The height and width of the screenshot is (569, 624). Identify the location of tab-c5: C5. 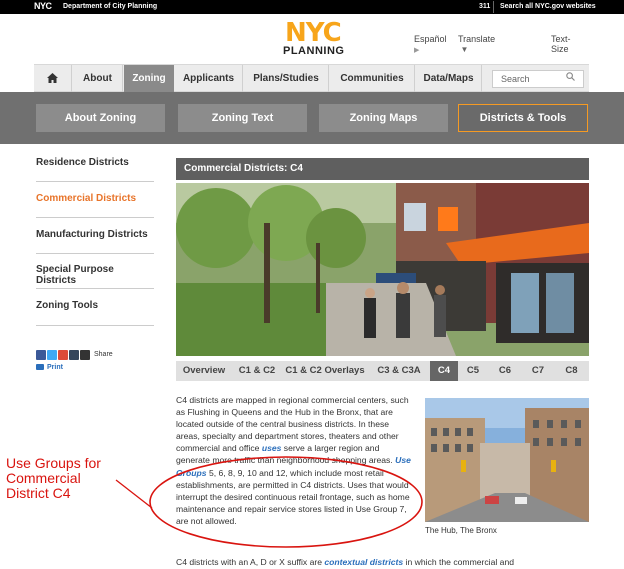
(473, 371).